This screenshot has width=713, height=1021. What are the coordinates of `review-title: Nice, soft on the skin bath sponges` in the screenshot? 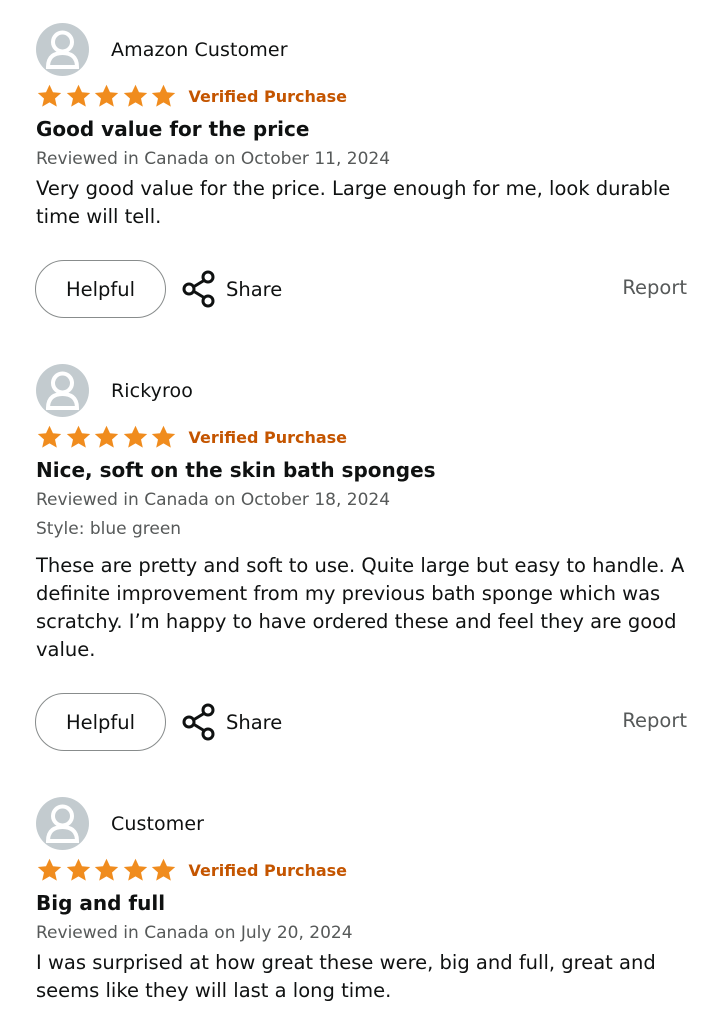 It's located at (236, 470).